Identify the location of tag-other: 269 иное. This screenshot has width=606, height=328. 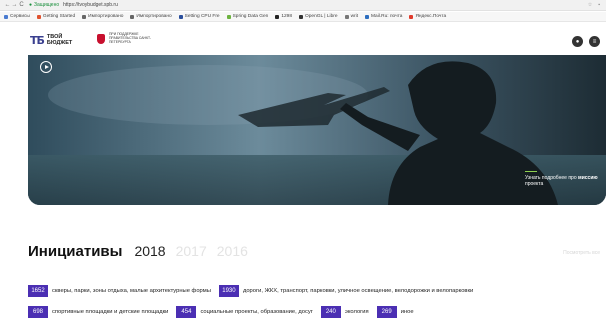
(395, 312).